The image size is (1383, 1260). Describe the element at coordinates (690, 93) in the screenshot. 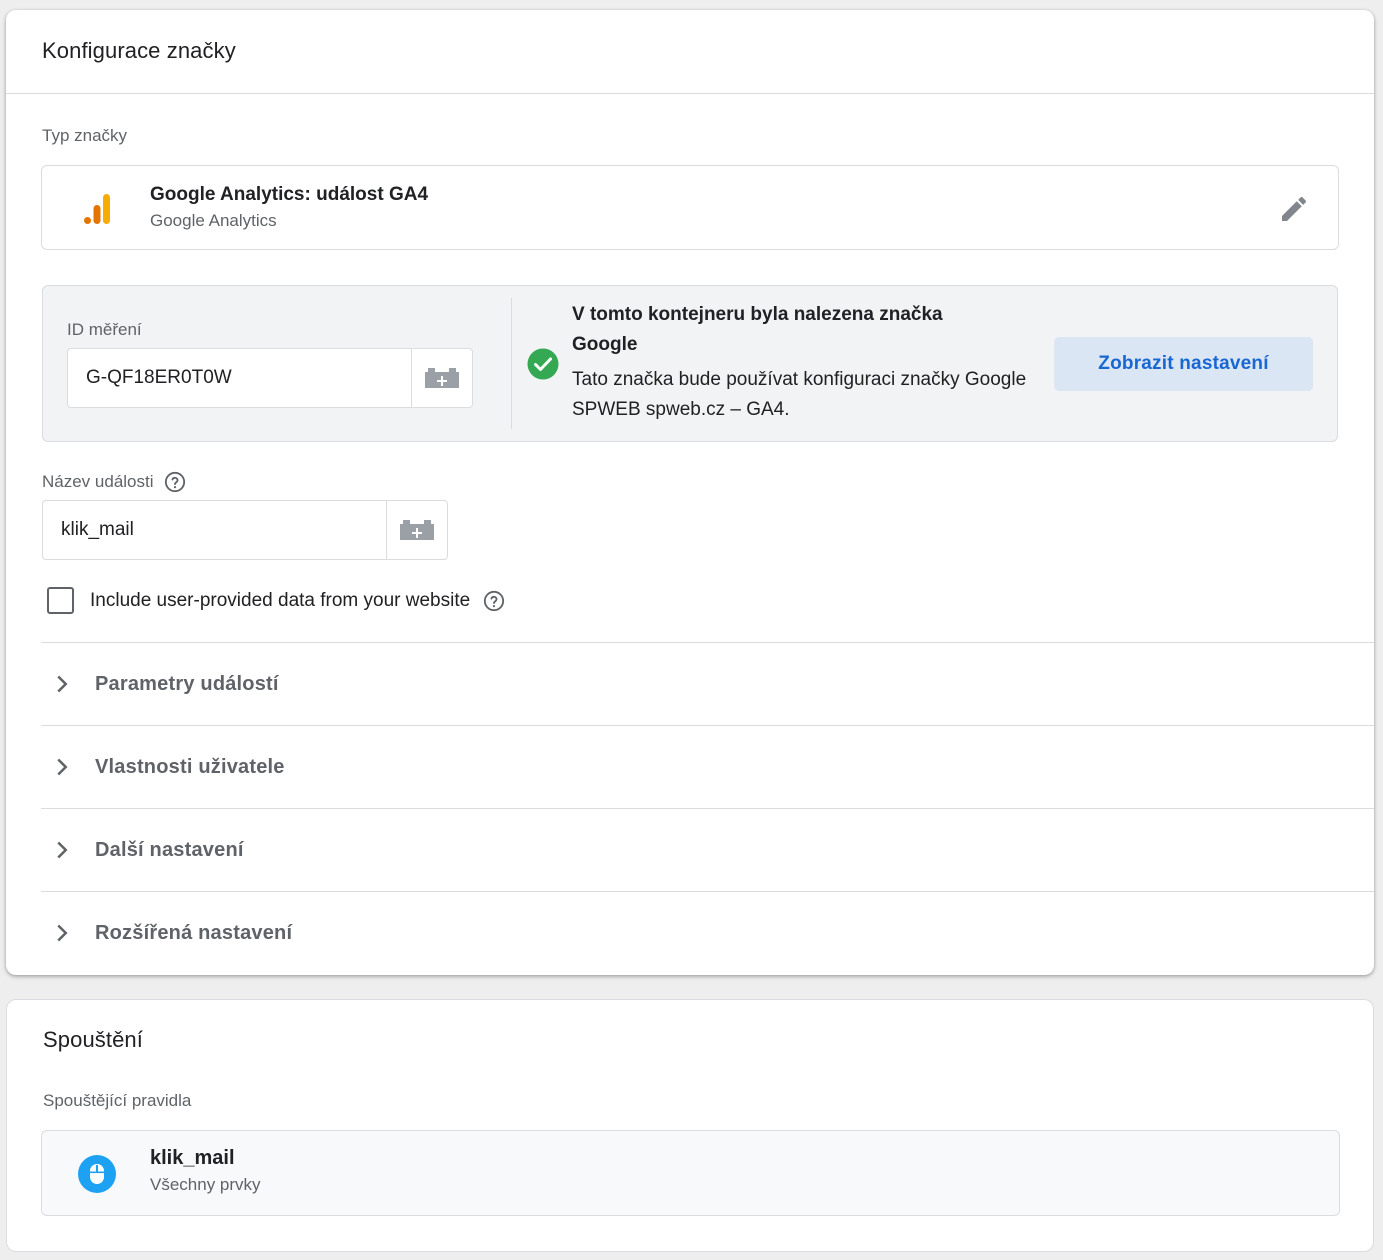

I see `title-divider` at that location.